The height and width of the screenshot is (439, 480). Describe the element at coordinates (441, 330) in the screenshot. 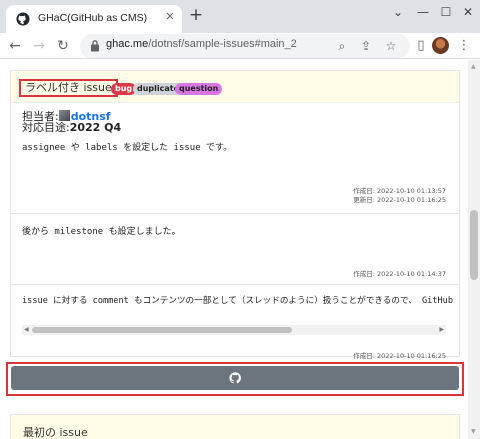

I see `scroll-right-icon: ▶` at that location.